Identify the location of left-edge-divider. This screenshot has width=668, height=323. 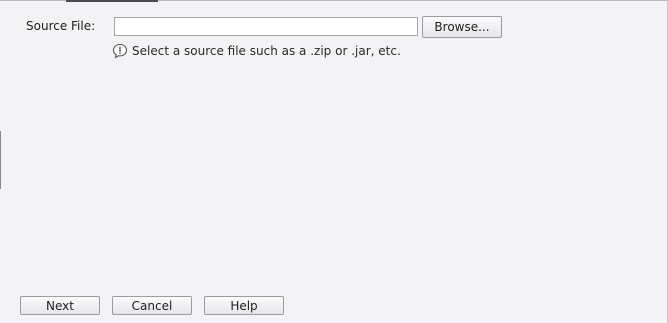
(0, 160).